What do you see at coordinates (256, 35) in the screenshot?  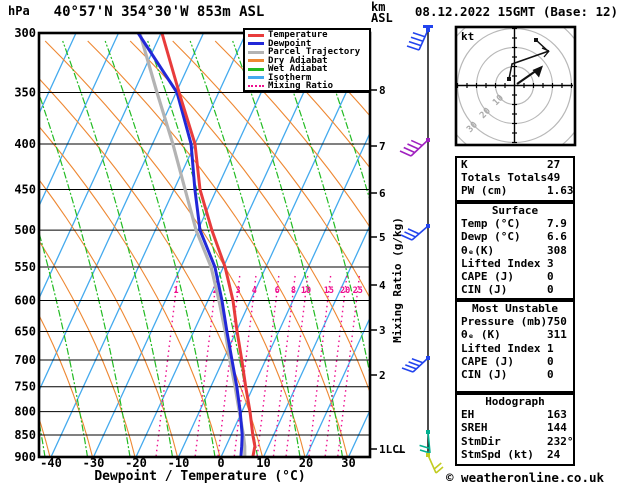 I see `legend-swatch-temperature` at bounding box center [256, 35].